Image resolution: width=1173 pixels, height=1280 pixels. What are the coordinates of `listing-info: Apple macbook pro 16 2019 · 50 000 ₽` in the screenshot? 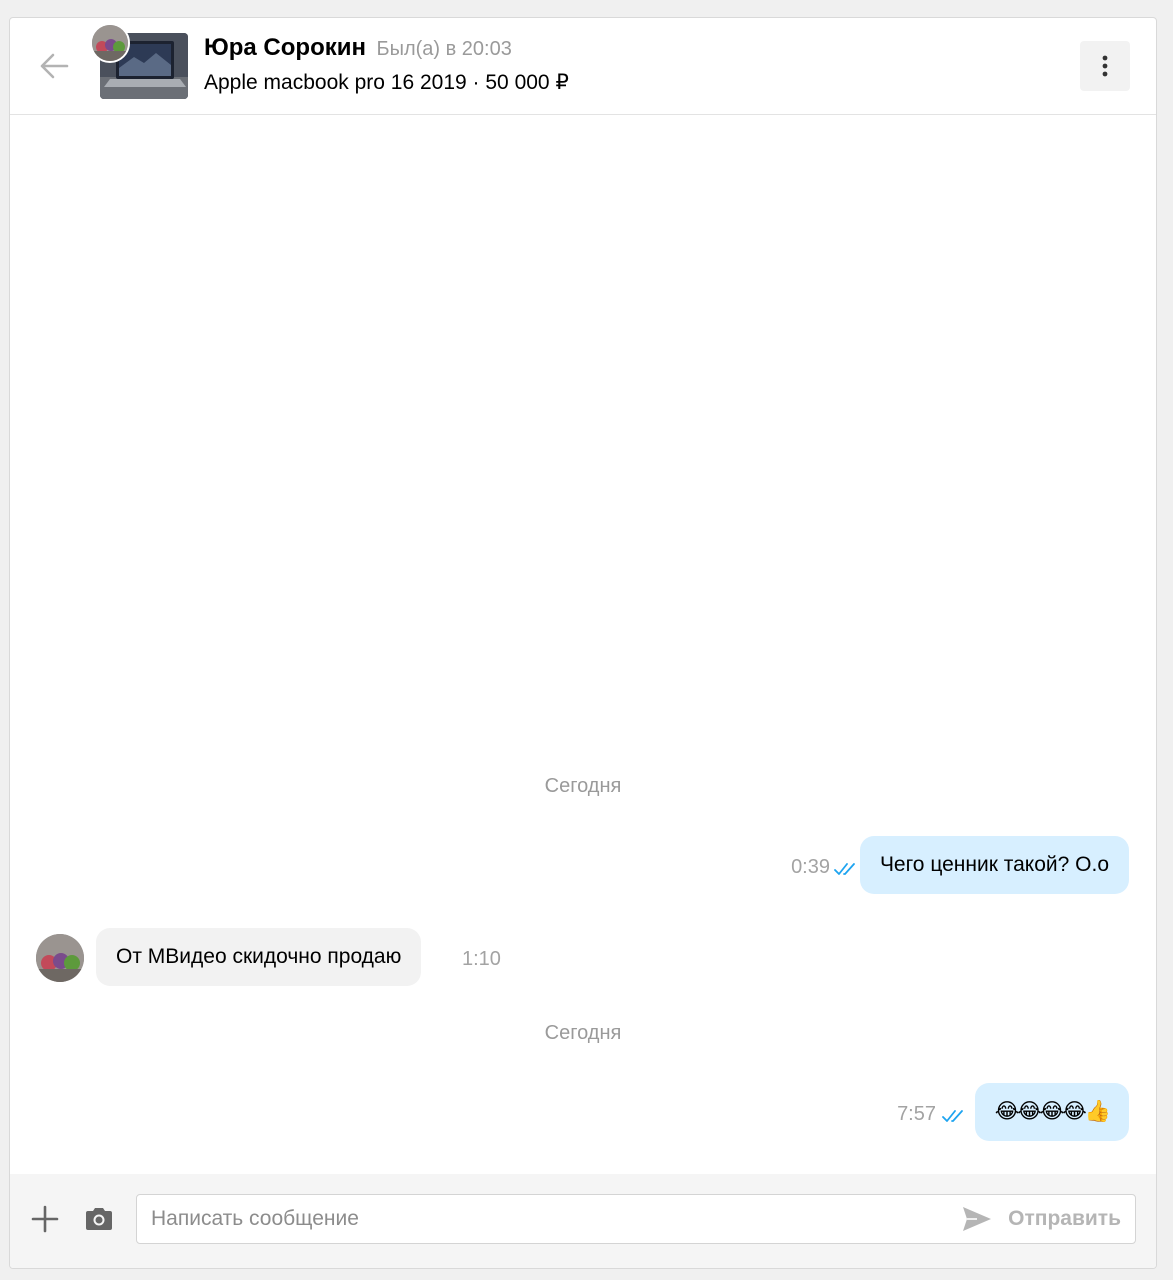 It's located at (386, 82).